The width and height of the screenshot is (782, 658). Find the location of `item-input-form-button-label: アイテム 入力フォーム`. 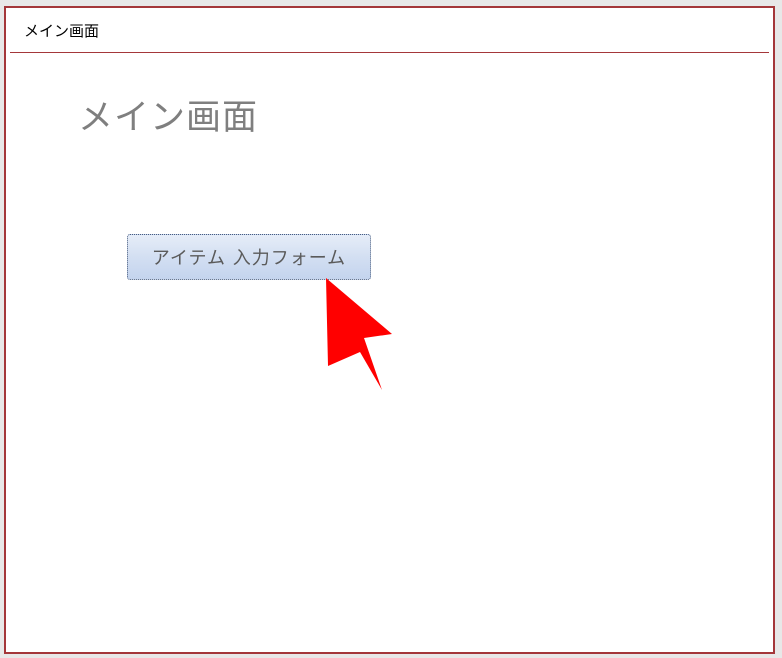

item-input-form-button-label: アイテム 入力フォーム is located at coordinates (249, 258).